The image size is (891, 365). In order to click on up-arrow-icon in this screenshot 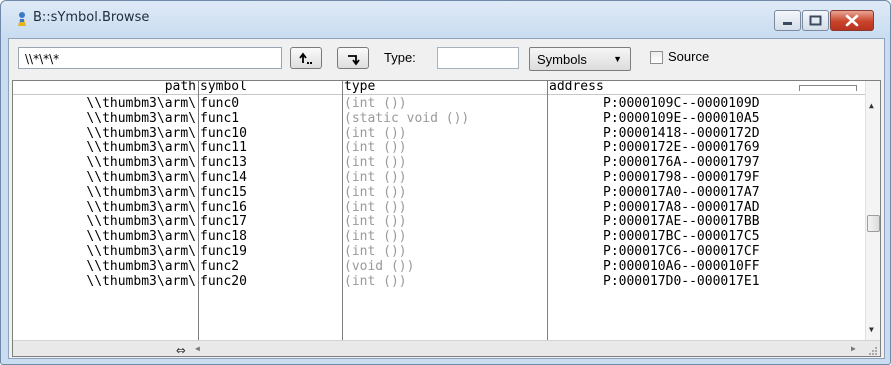, I will do `click(305, 58)`.